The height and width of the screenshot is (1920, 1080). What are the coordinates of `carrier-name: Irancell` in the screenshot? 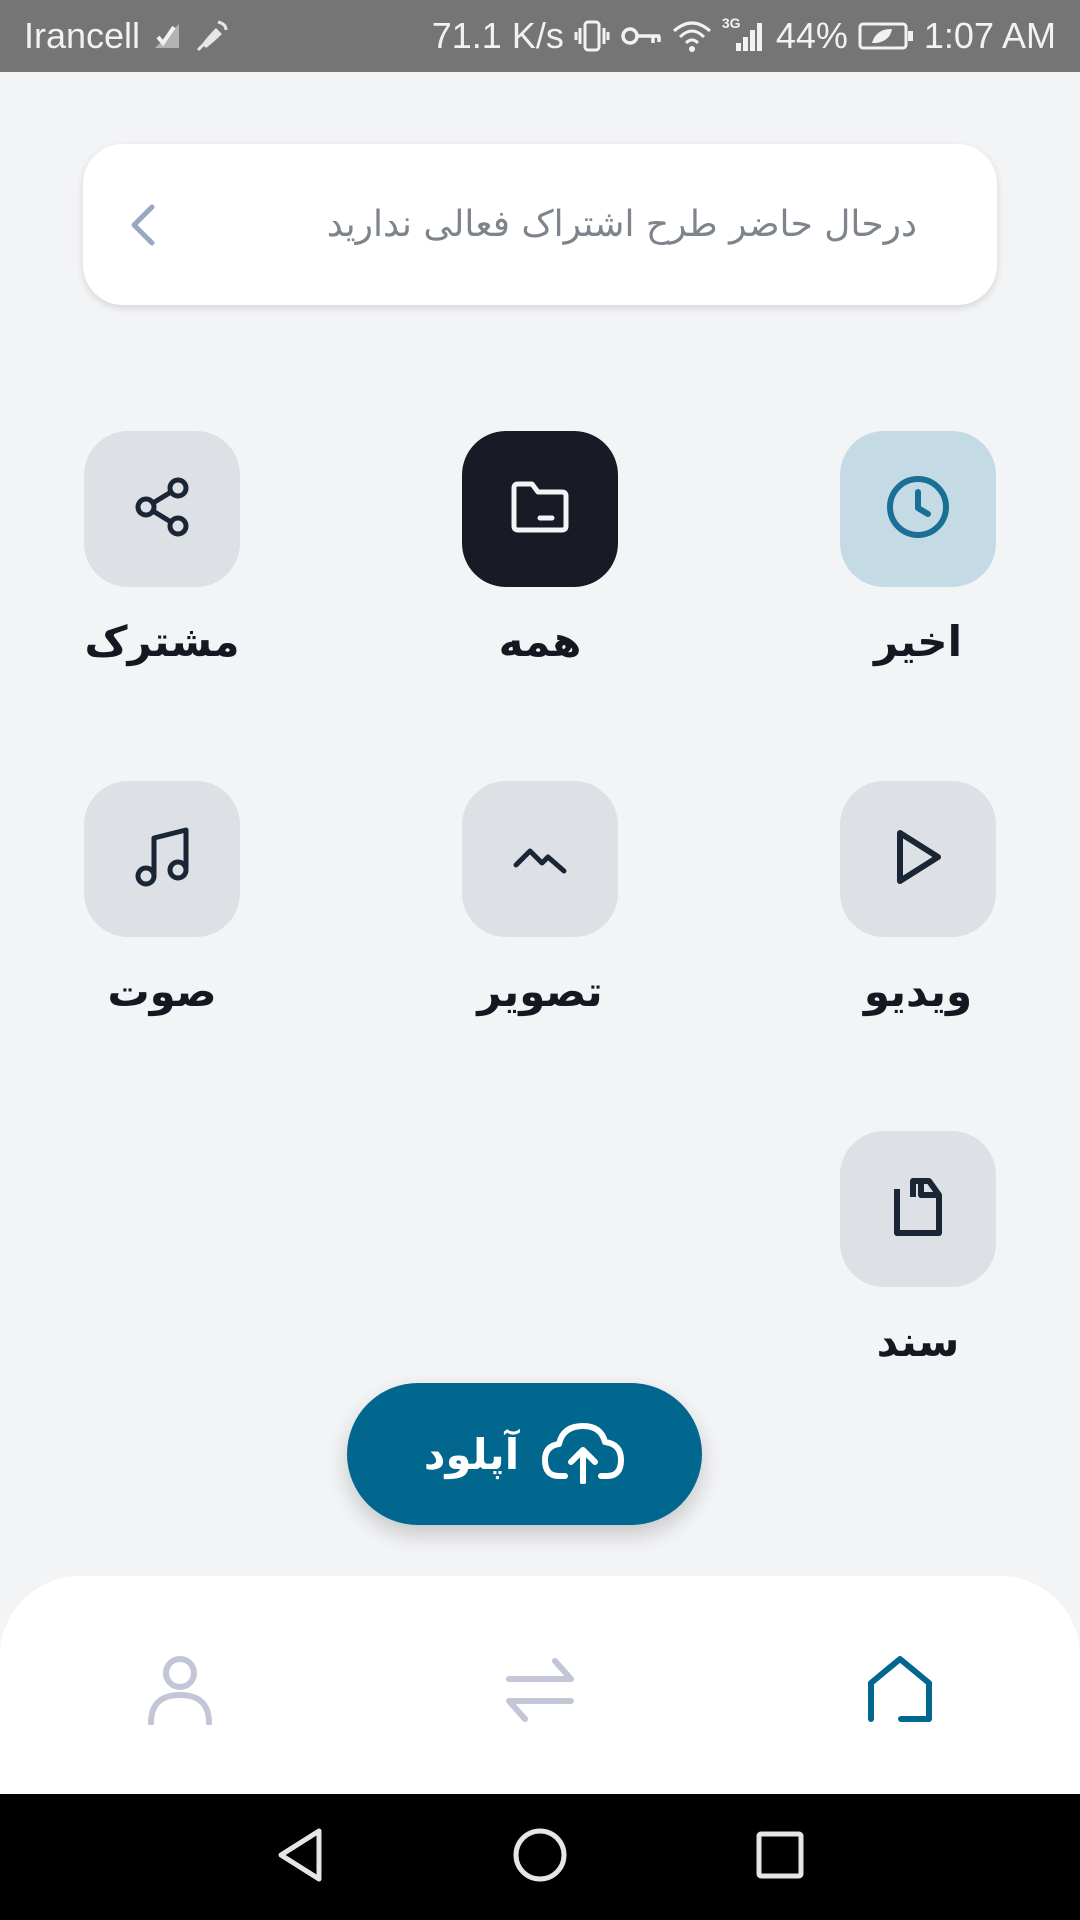 It's located at (82, 35).